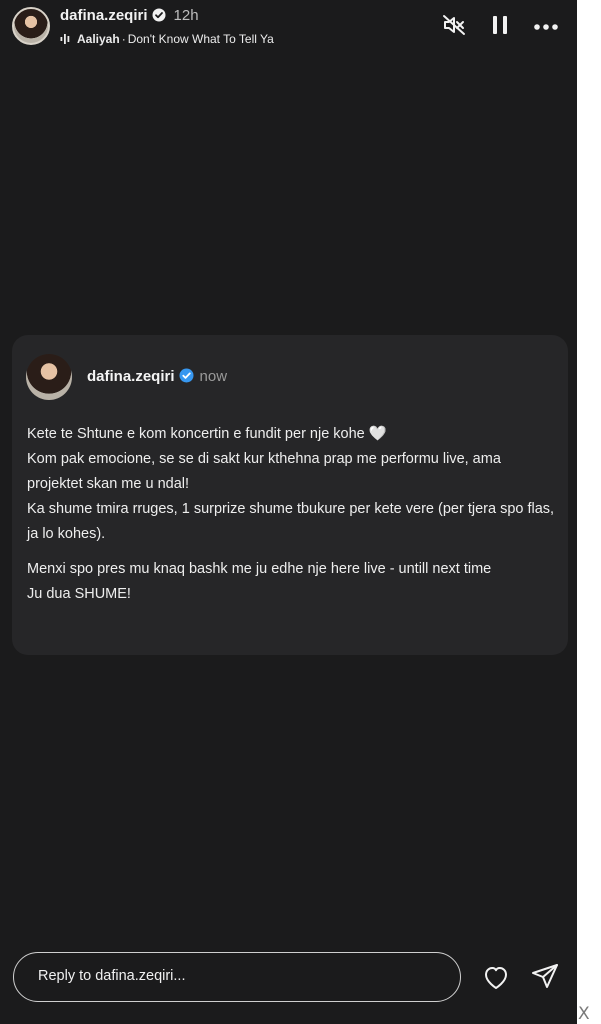 The width and height of the screenshot is (601, 1024). Describe the element at coordinates (98, 39) in the screenshot. I see `music-artist: Aaliyah` at that location.